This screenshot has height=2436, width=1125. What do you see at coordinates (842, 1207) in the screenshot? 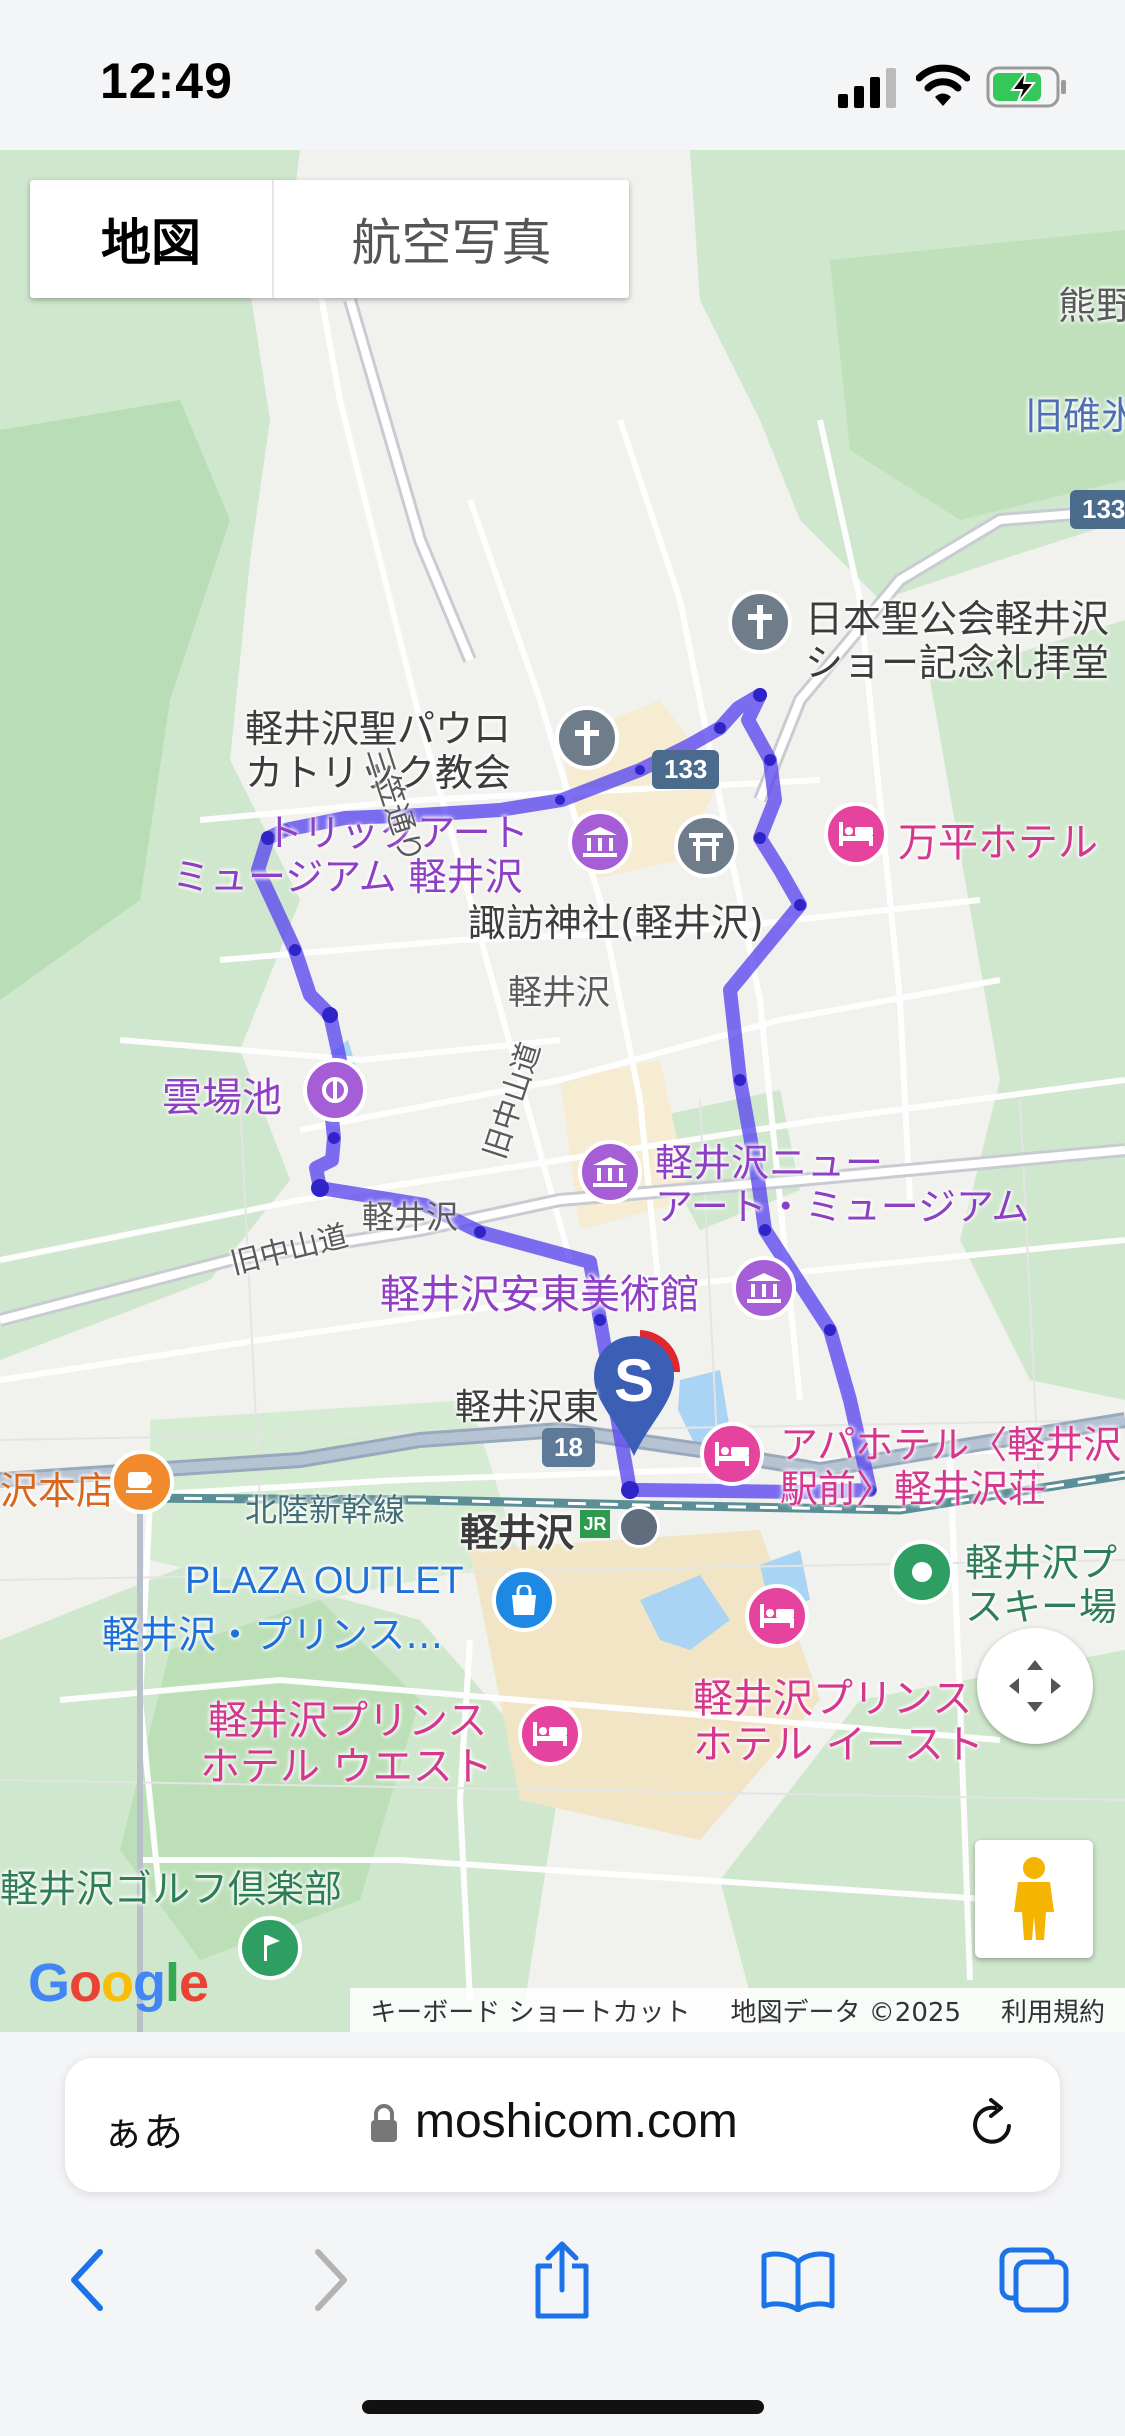
I see `label-new-art-2: アート・ミュージアム` at bounding box center [842, 1207].